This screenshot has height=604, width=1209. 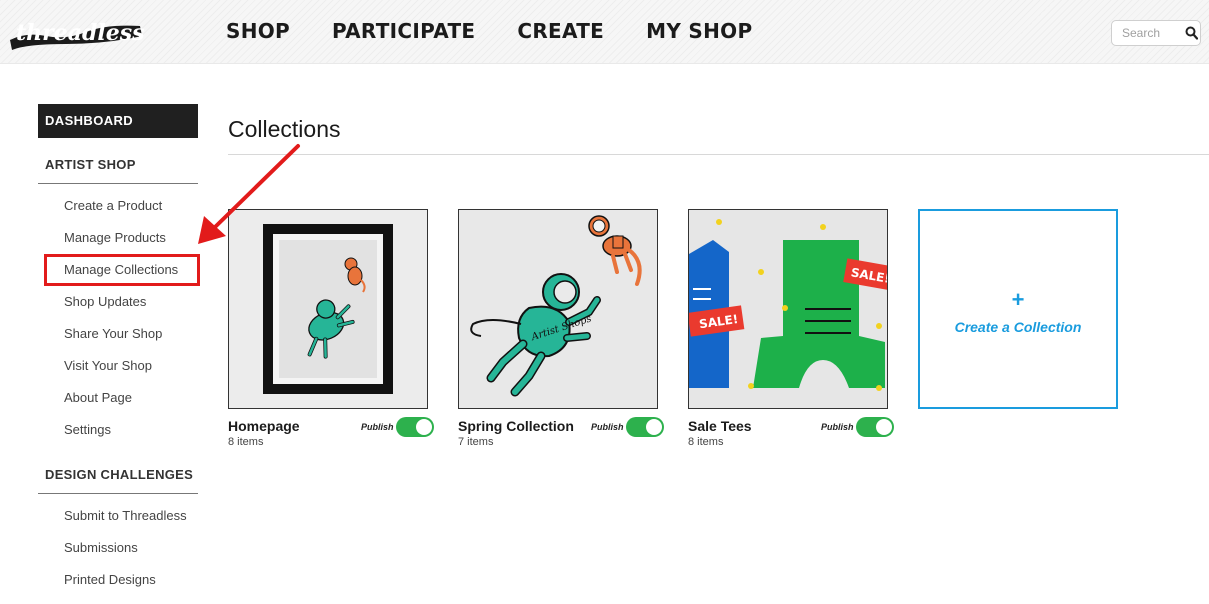 What do you see at coordinates (403, 31) in the screenshot?
I see `nav-participate: PARTICIPATE` at bounding box center [403, 31].